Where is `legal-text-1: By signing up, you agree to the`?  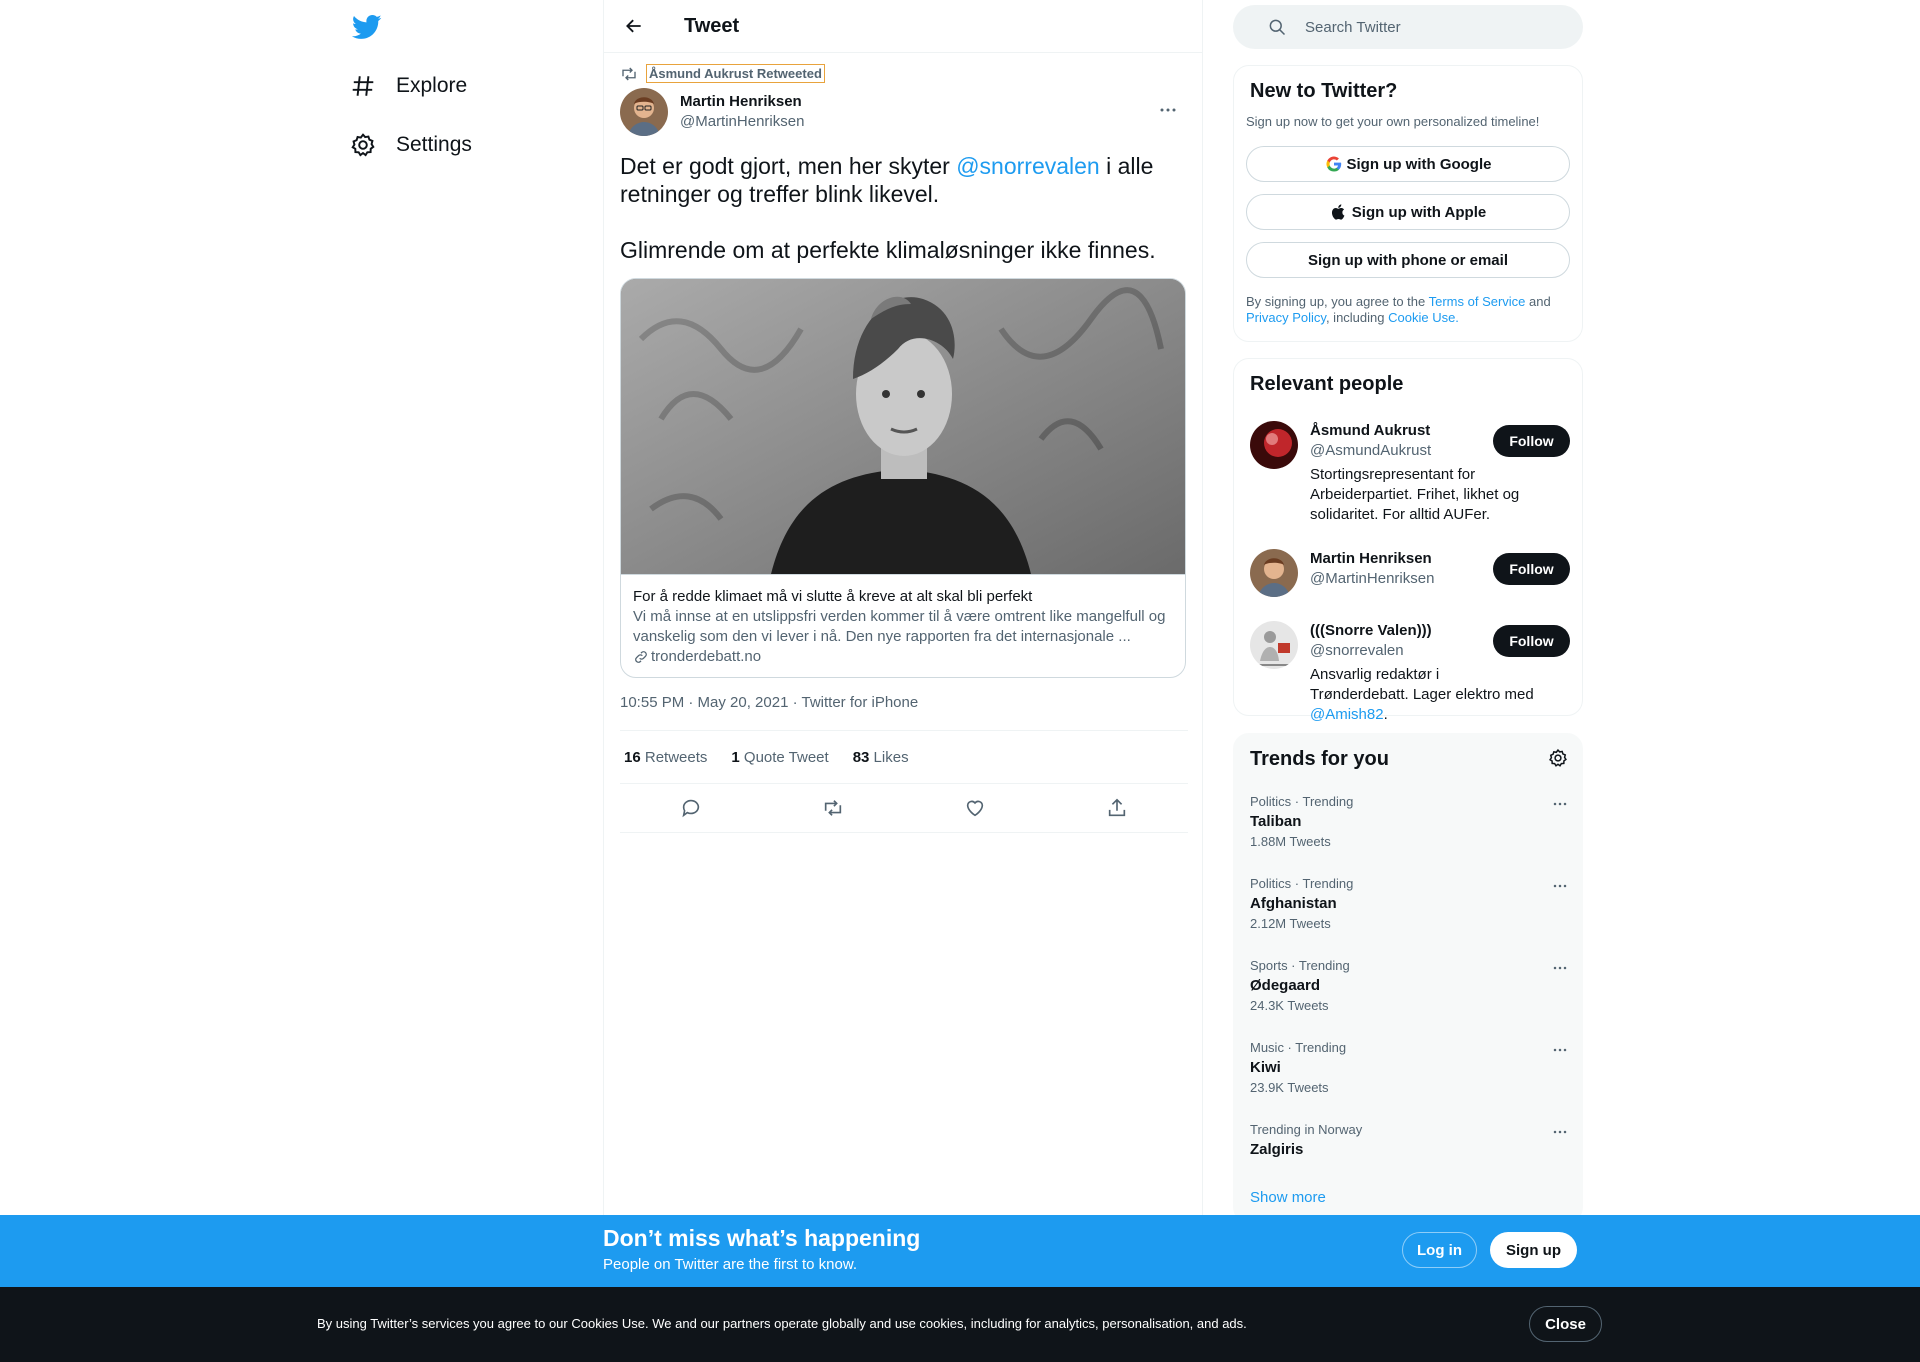 legal-text-1: By signing up, you agree to the is located at coordinates (1337, 301).